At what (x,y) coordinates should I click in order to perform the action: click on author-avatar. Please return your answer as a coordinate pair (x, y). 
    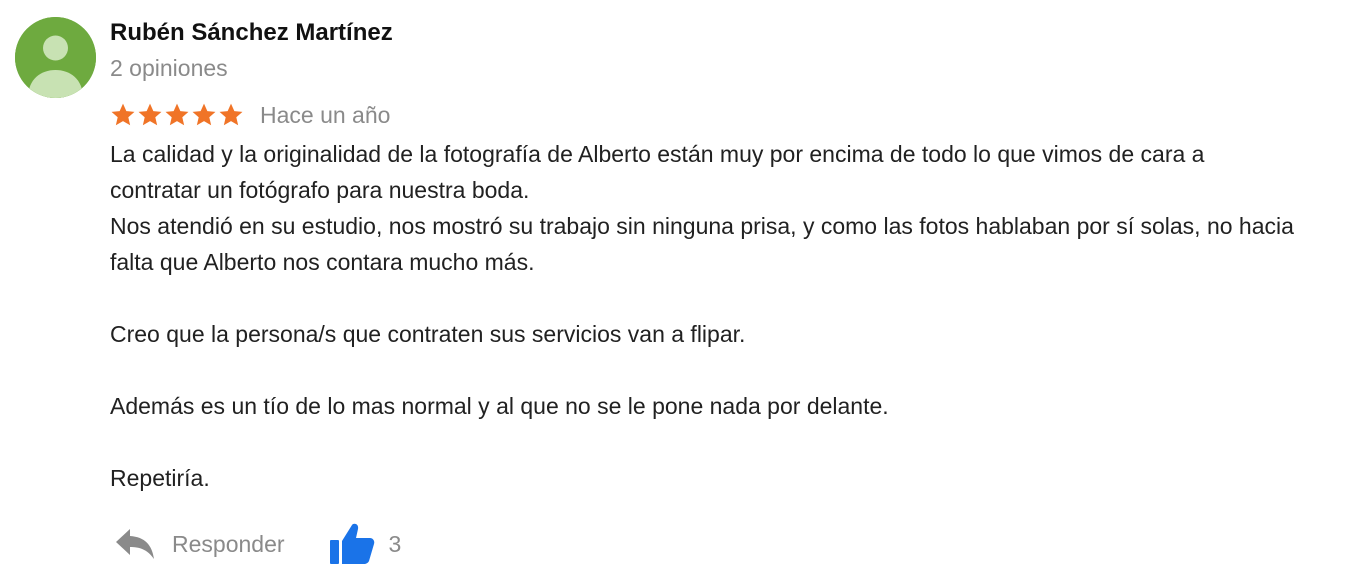
    Looking at the image, I should click on (55, 57).